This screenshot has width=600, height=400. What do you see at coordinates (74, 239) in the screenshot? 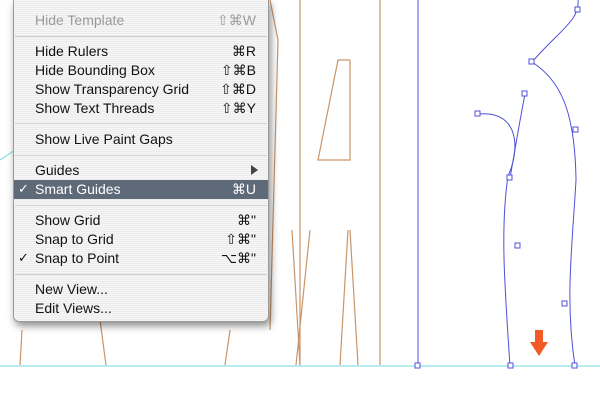
I see `menu-item-label: Snap to Grid` at bounding box center [74, 239].